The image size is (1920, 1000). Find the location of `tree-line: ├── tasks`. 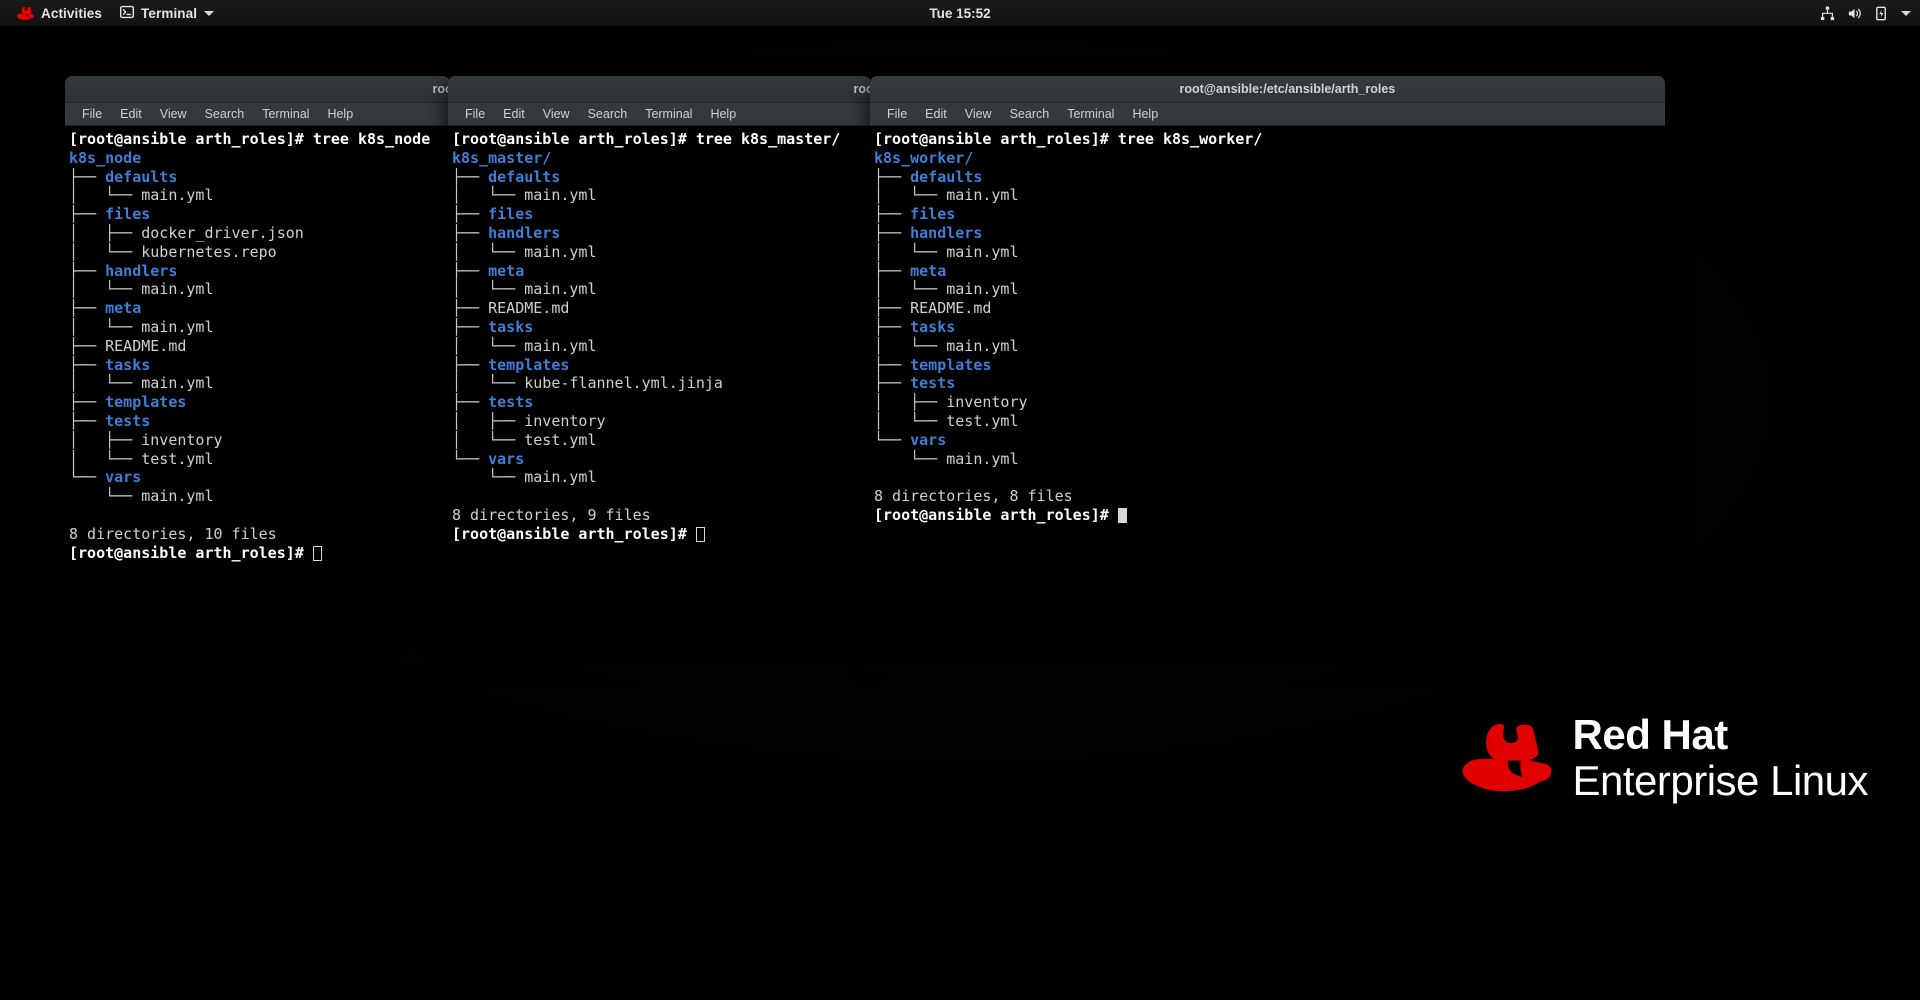

tree-line: ├── tasks is located at coordinates (661, 327).